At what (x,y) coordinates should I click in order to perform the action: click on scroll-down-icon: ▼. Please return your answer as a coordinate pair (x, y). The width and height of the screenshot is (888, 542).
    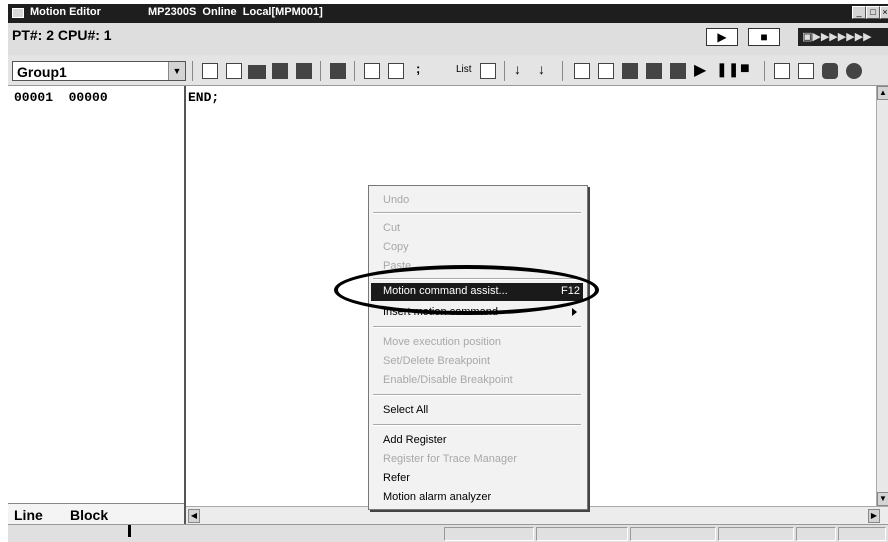
    Looking at the image, I should click on (882, 499).